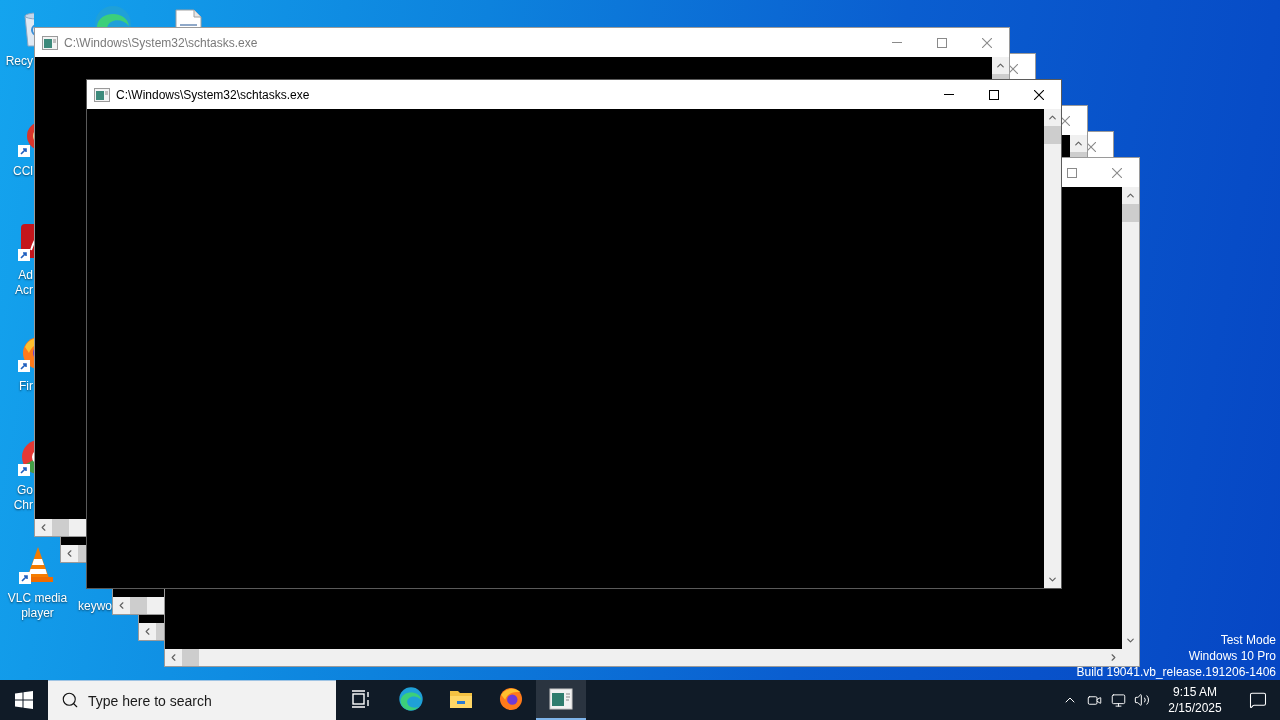 This screenshot has width=1280, height=720. What do you see at coordinates (37, 613) in the screenshot?
I see `icon-label: player` at bounding box center [37, 613].